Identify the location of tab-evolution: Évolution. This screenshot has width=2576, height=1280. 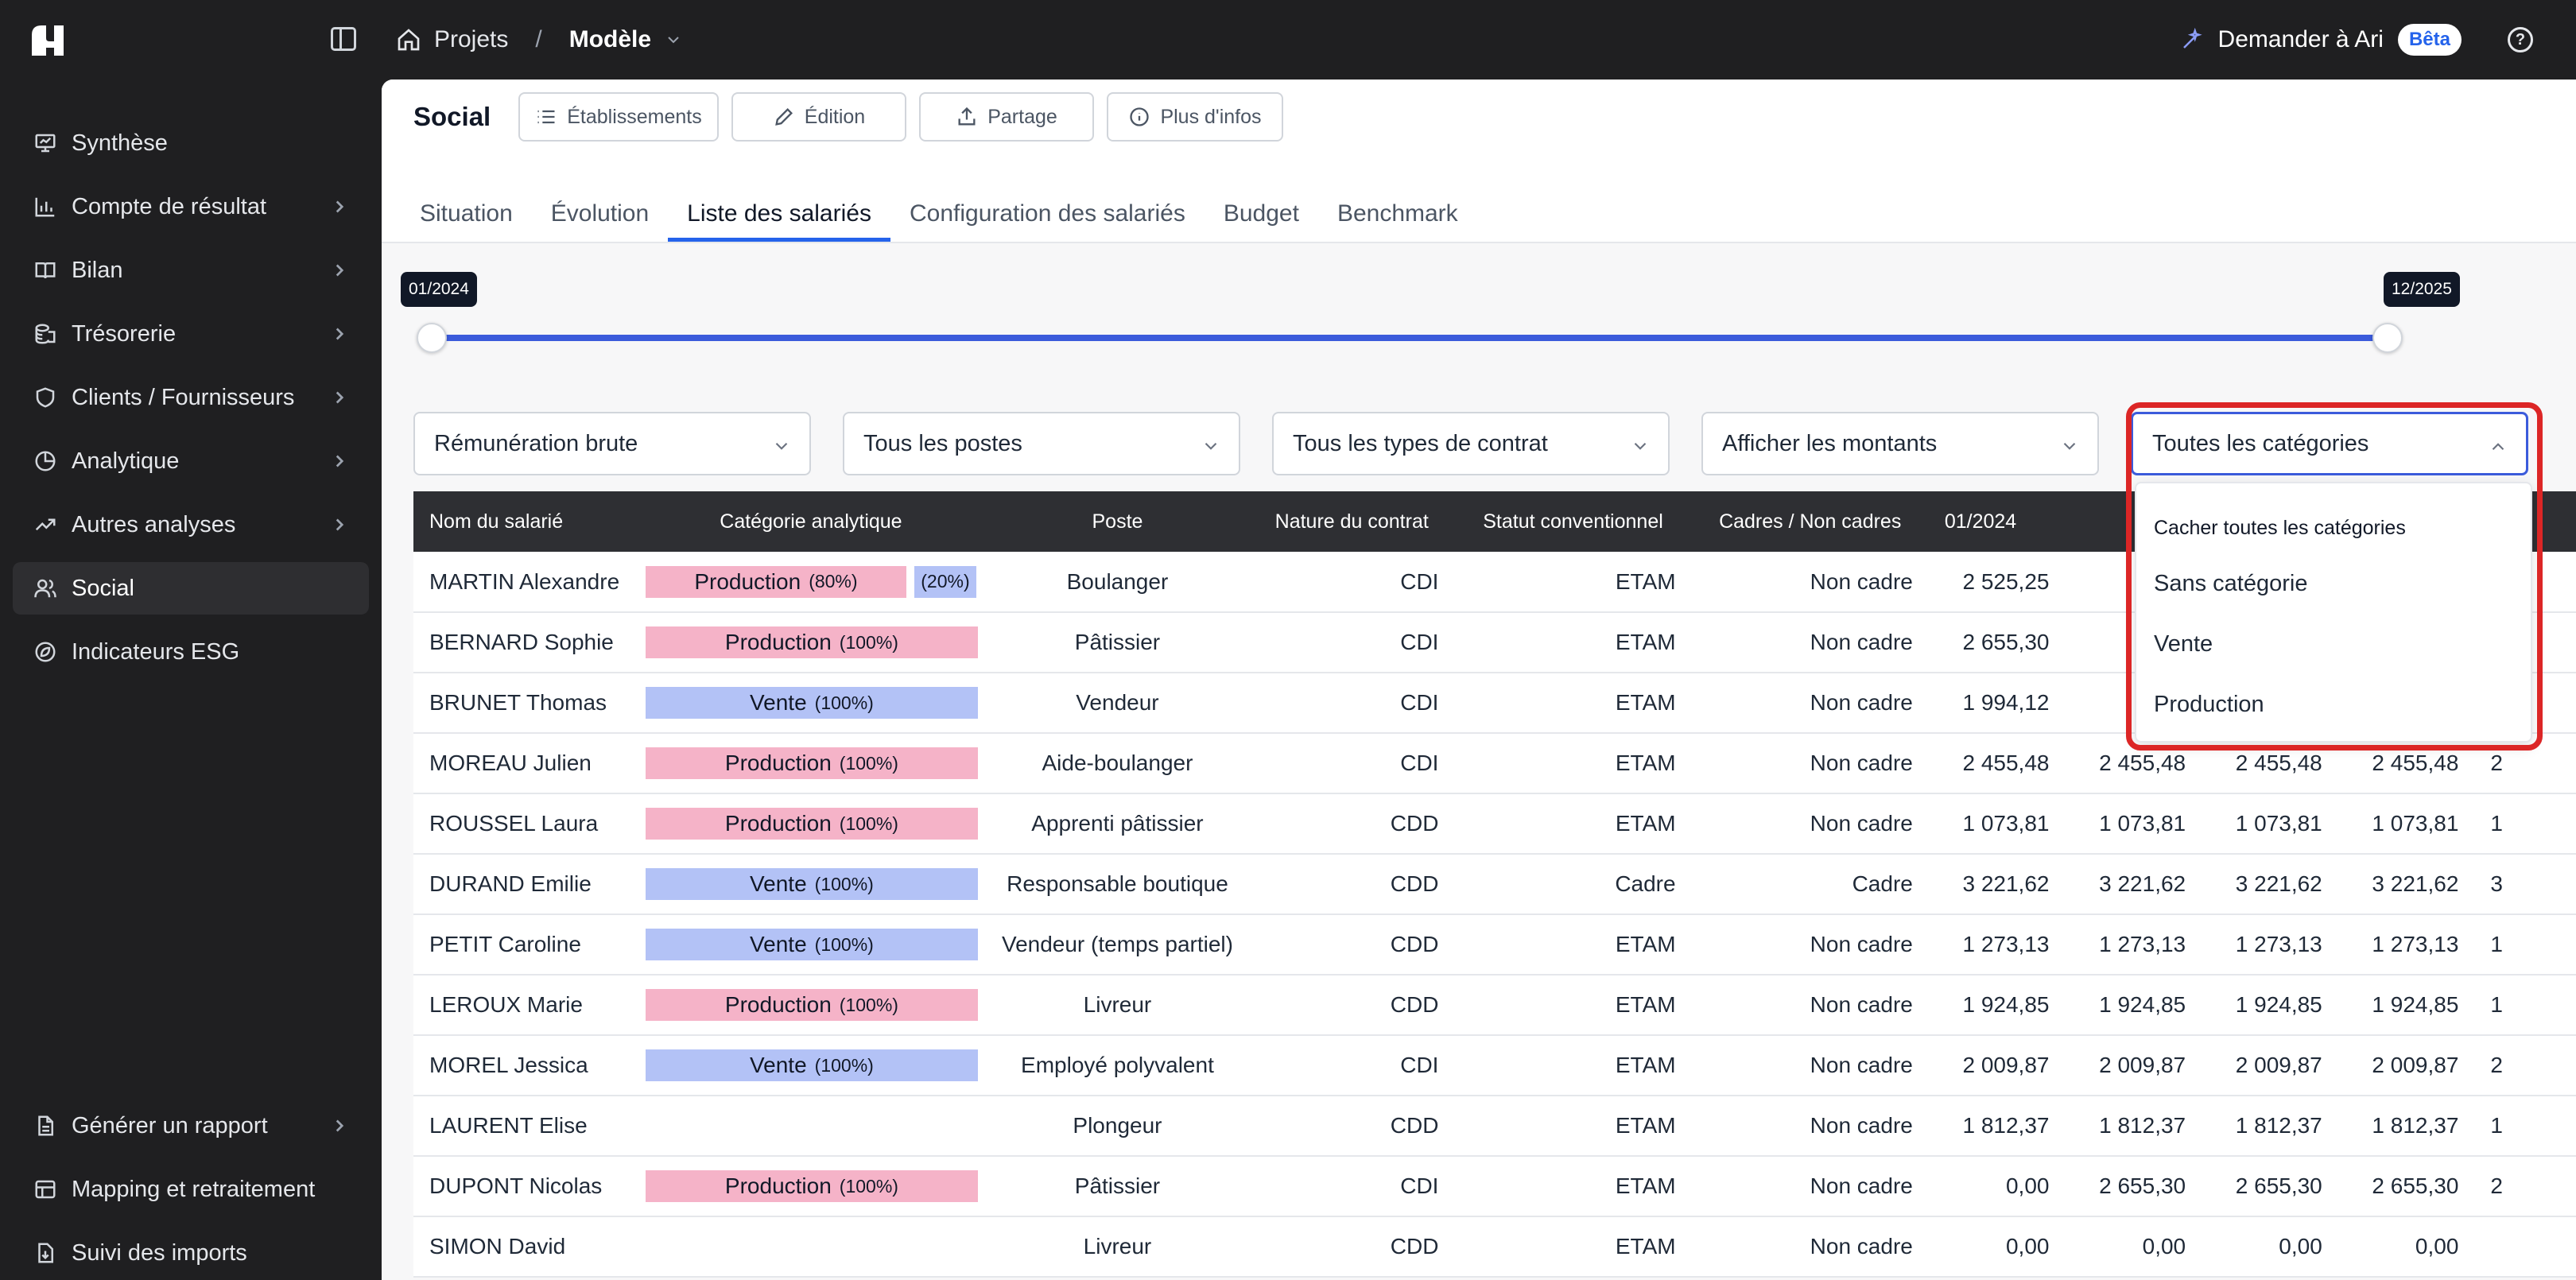
(600, 213).